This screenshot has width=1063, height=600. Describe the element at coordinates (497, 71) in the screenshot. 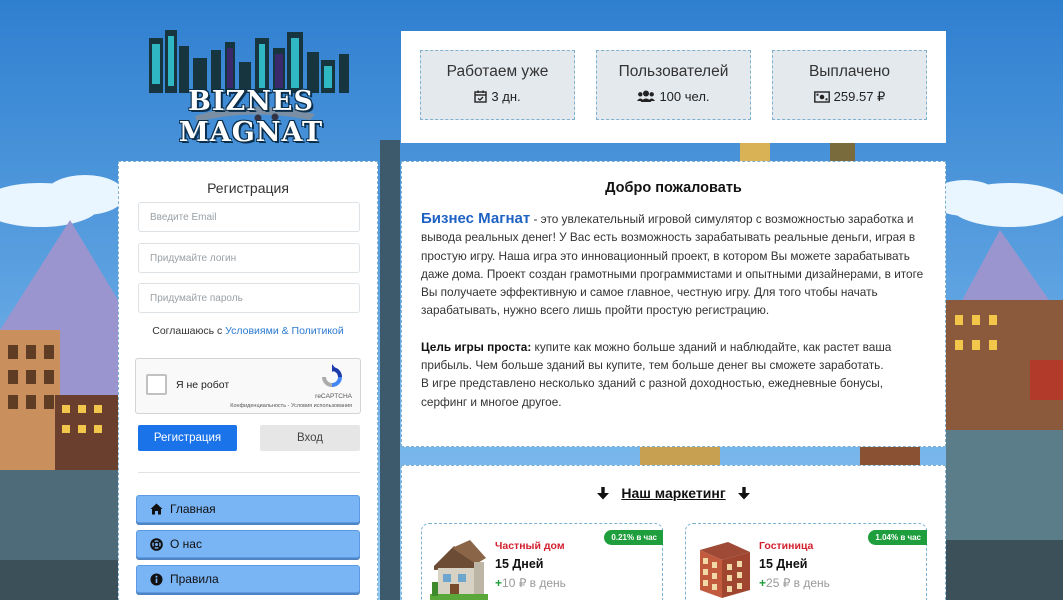

I see `stat-label: Работаем уже` at that location.